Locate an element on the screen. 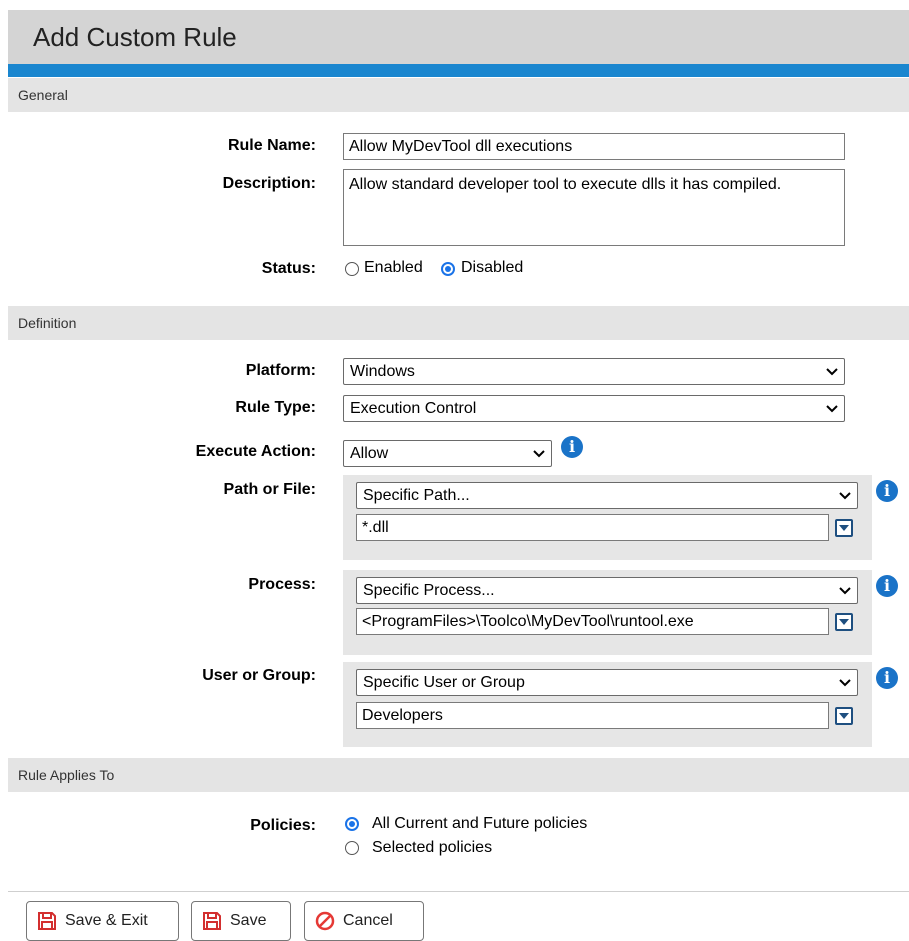 This screenshot has width=909, height=941. save-button: Save is located at coordinates (241, 921).